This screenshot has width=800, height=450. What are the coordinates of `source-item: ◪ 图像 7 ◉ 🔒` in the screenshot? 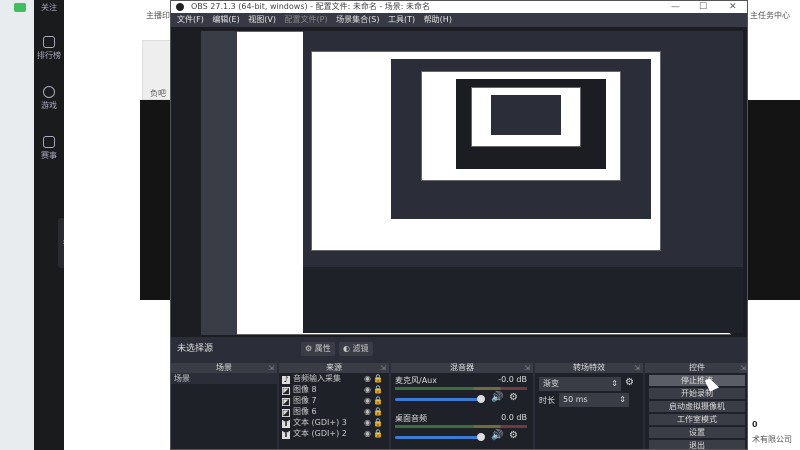 It's located at (334, 400).